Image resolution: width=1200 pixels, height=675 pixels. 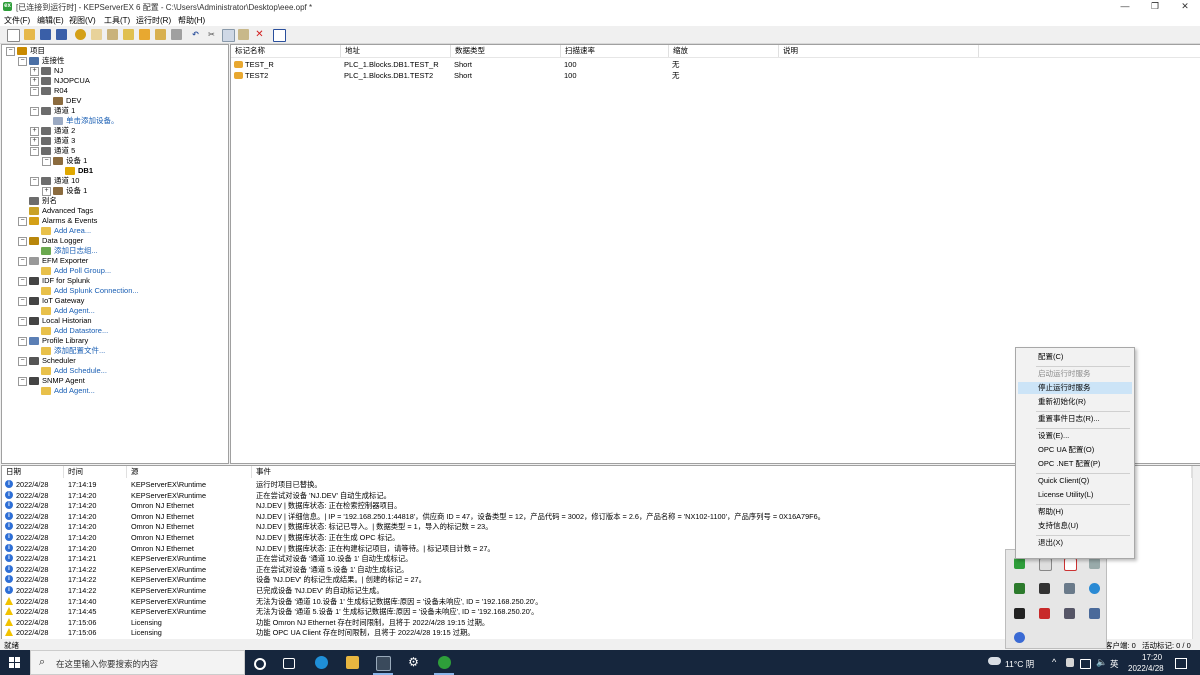 I want to click on new-icon, so click(x=13, y=35).